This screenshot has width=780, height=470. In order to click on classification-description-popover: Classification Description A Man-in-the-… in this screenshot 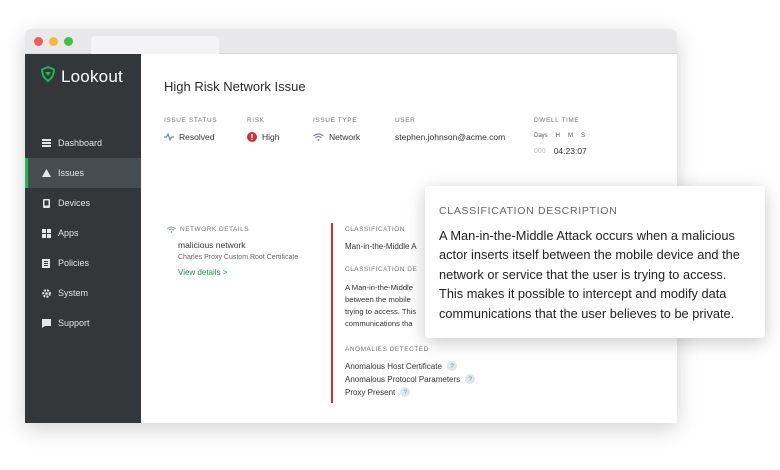, I will do `click(595, 262)`.